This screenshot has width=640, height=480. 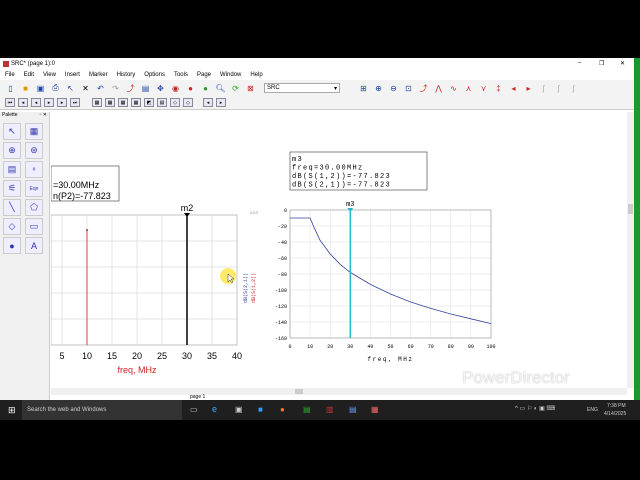 I want to click on right-y-tick-label: -80, so click(x=282, y=275).